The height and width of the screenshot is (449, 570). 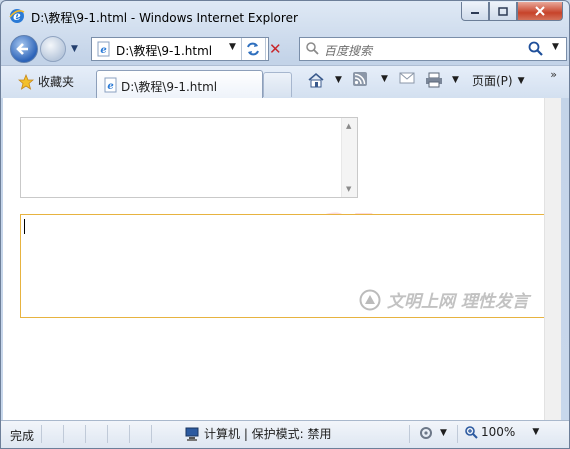 I want to click on mail-button, so click(x=407, y=78).